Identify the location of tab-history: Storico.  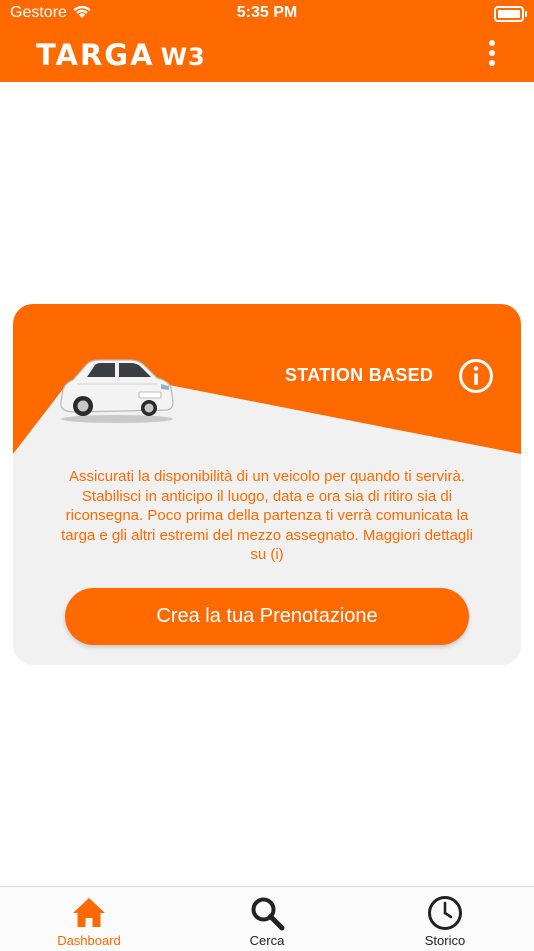
(445, 919).